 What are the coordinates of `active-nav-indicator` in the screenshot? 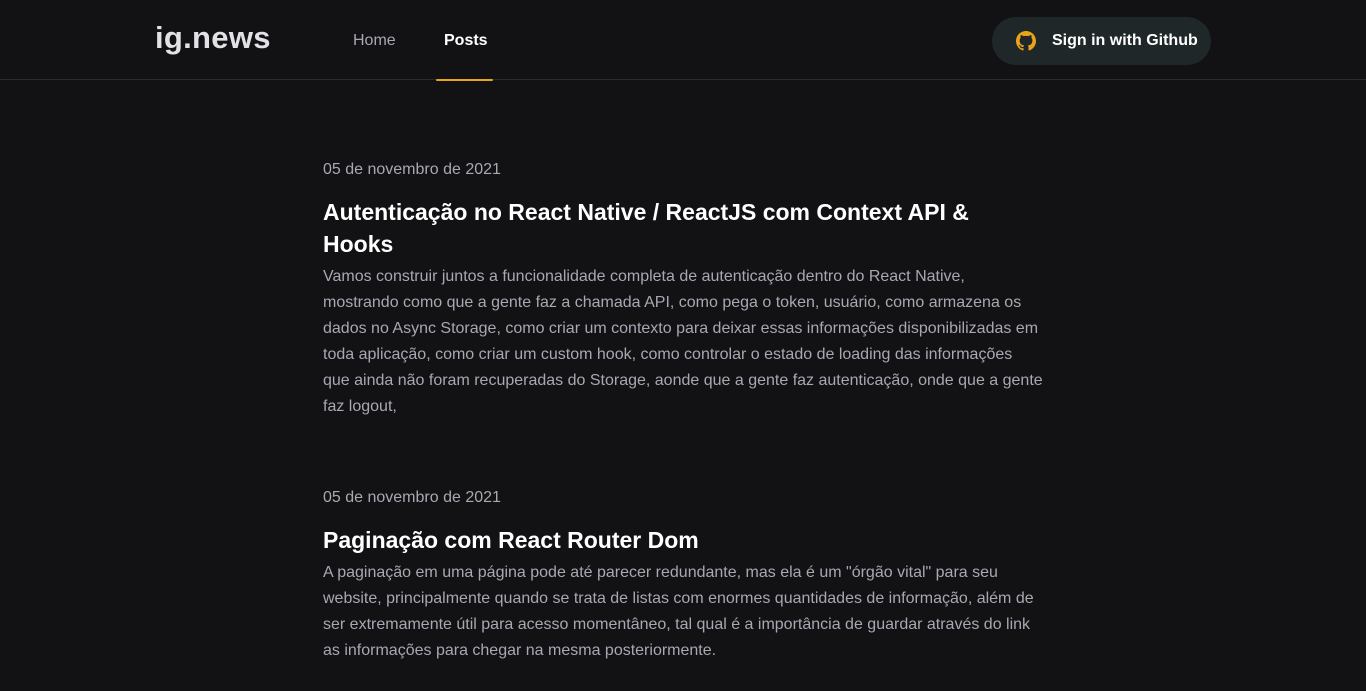 It's located at (464, 80).